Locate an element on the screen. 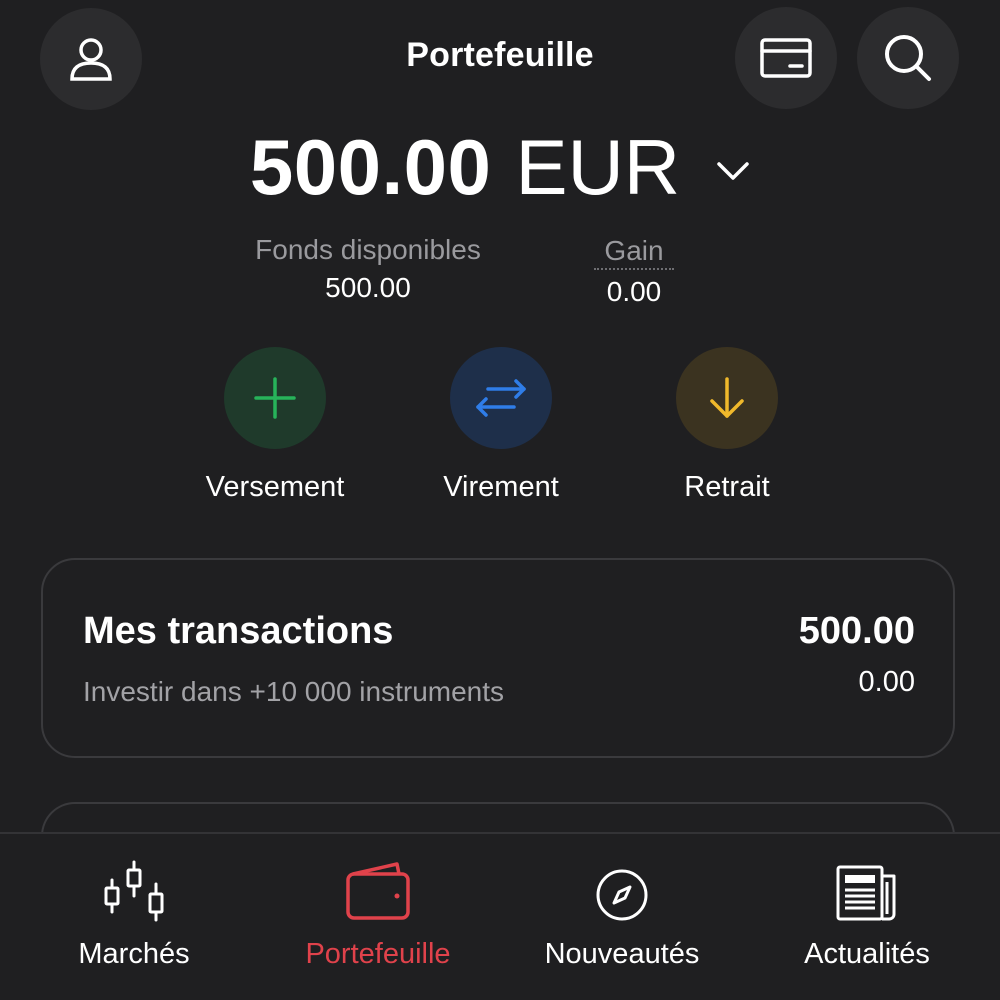 Image resolution: width=1000 pixels, height=1000 pixels. nav-label-markets: Marchés is located at coordinates (134, 954).